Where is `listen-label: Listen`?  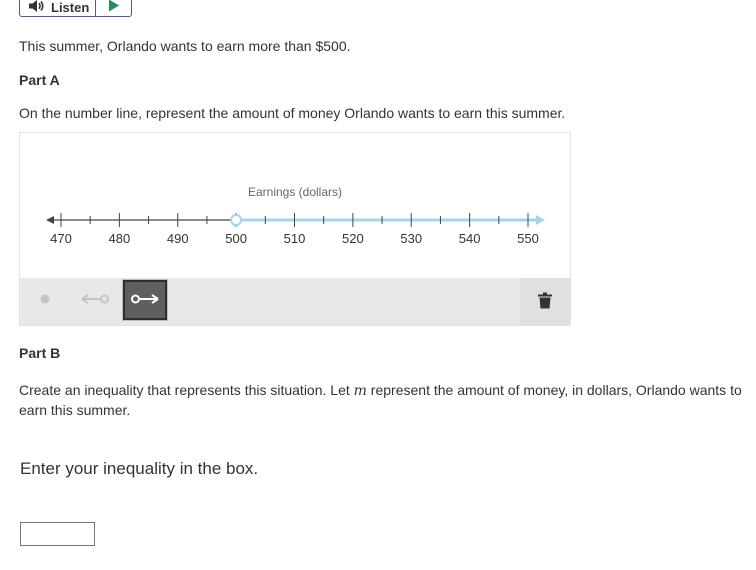
listen-label: Listen is located at coordinates (70, 7).